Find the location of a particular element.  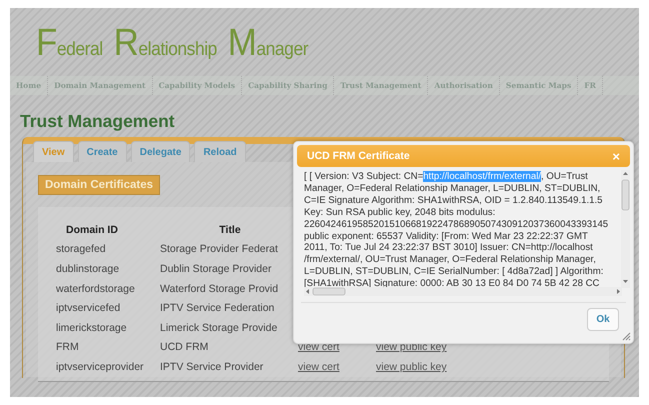

table-cell-text: dublinstorage is located at coordinates (87, 268).